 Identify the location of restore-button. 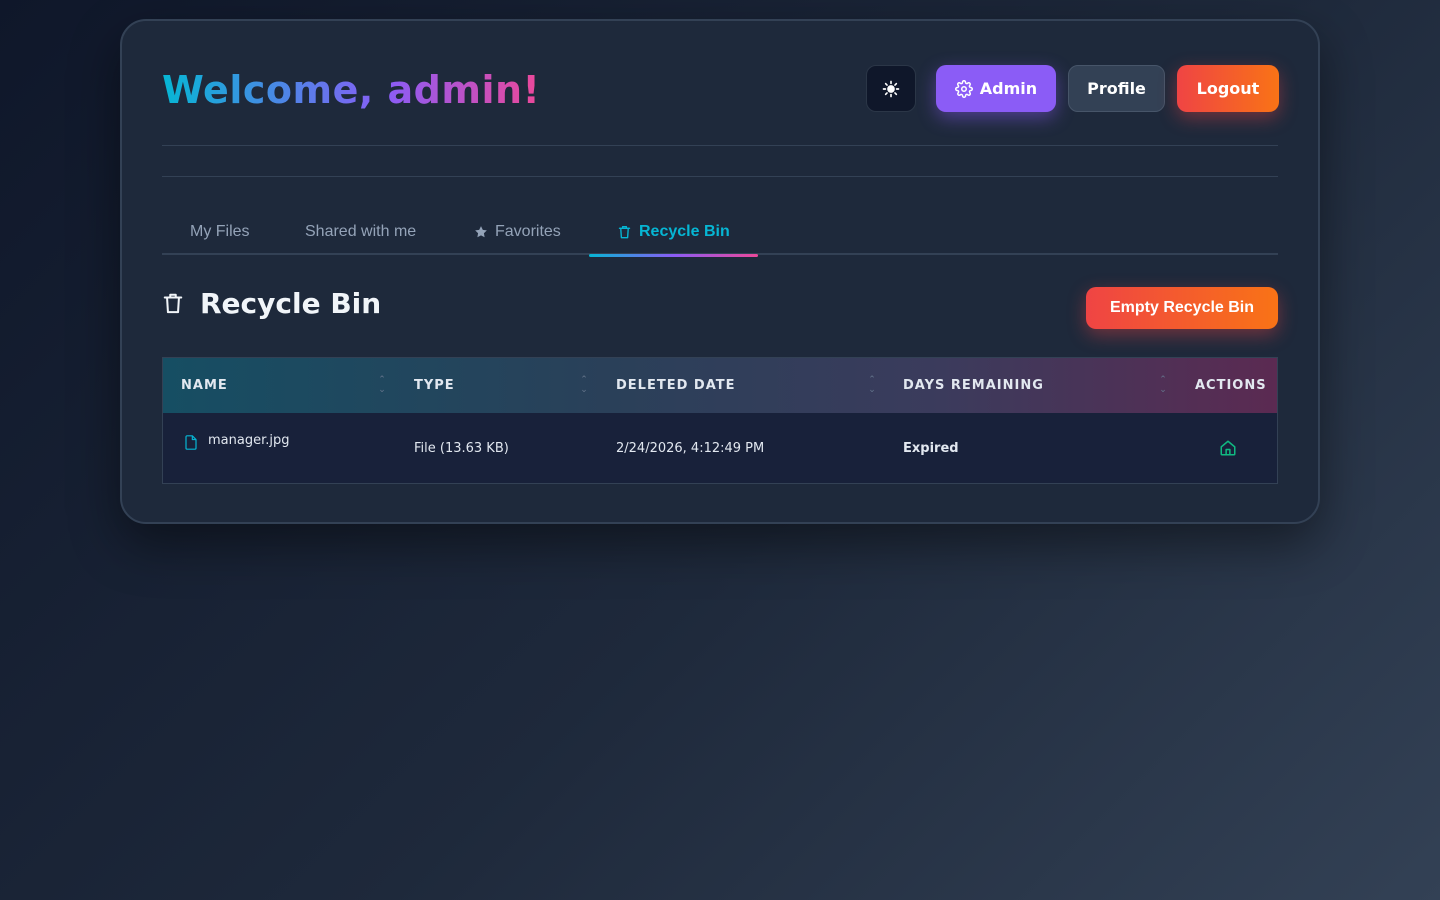
(1228, 448).